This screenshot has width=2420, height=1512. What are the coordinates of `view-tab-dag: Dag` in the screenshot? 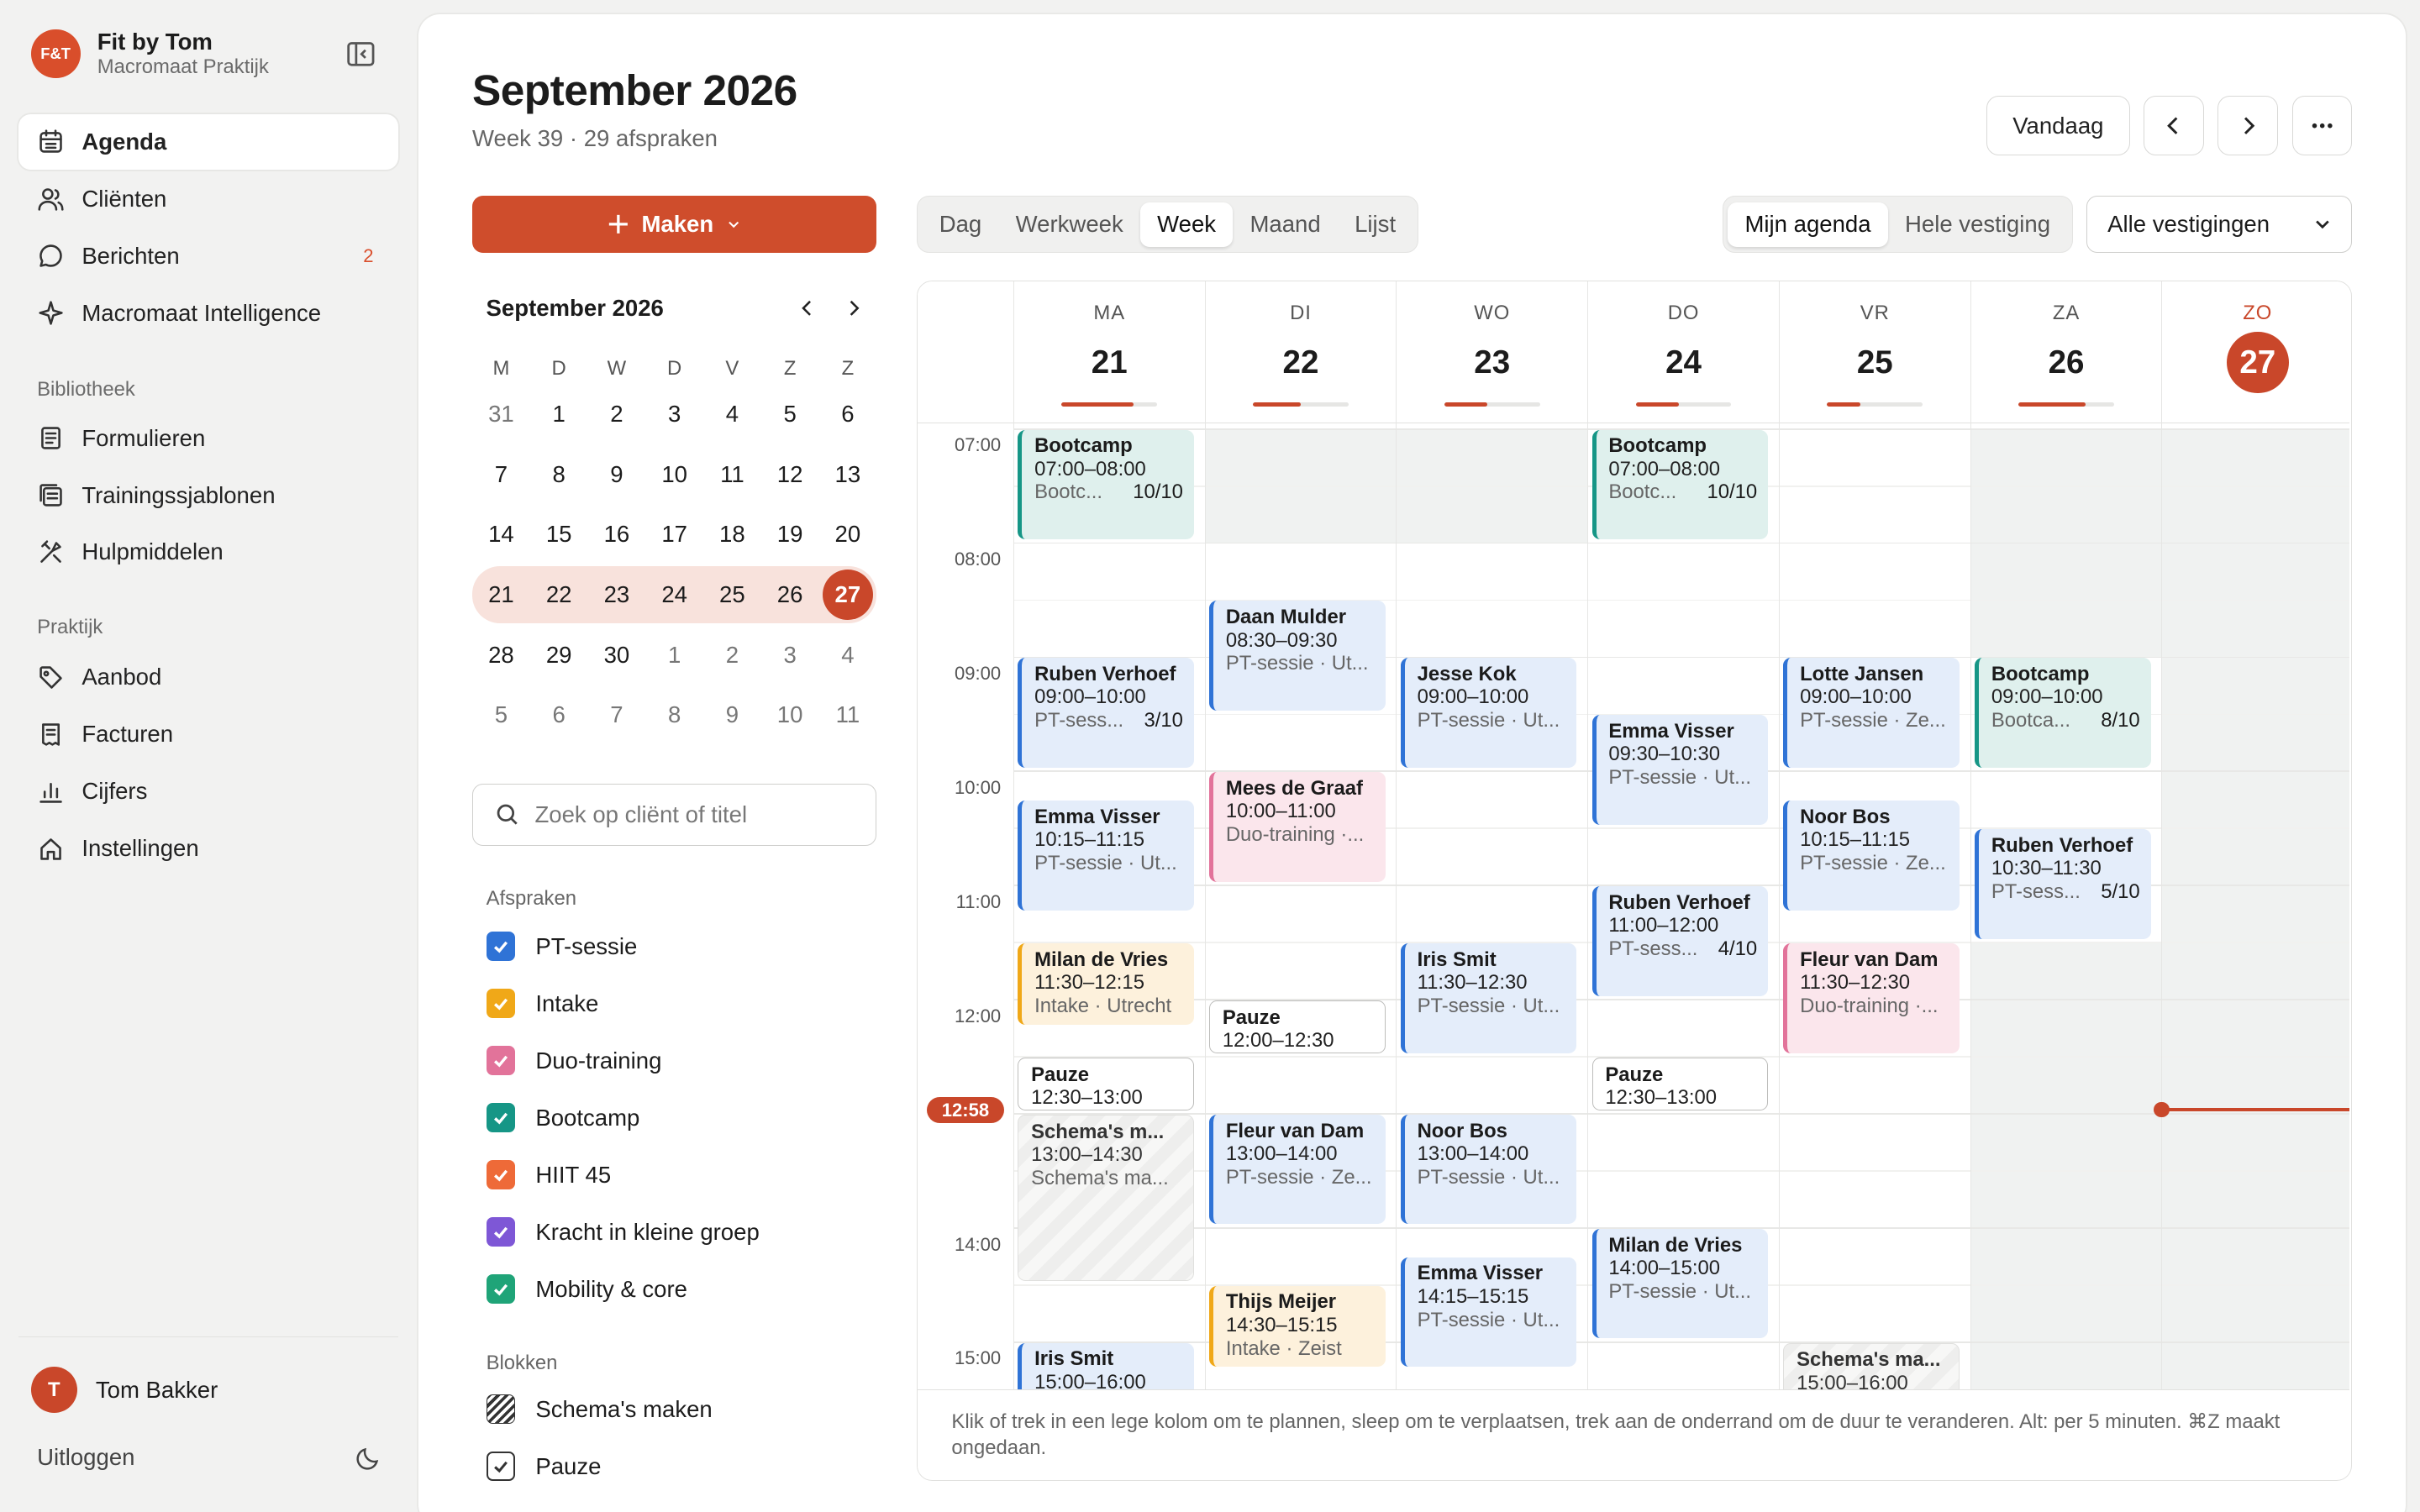 It's located at (961, 224).